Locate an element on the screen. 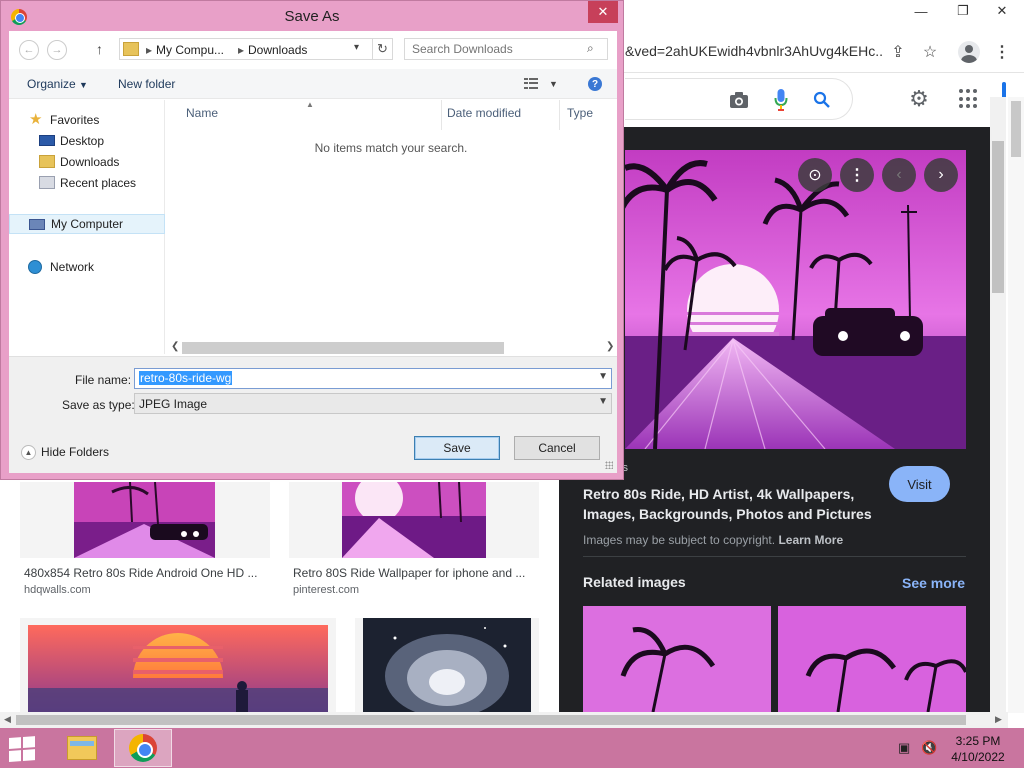 The width and height of the screenshot is (1024, 768). minimize-icon: — is located at coordinates (921, 11).